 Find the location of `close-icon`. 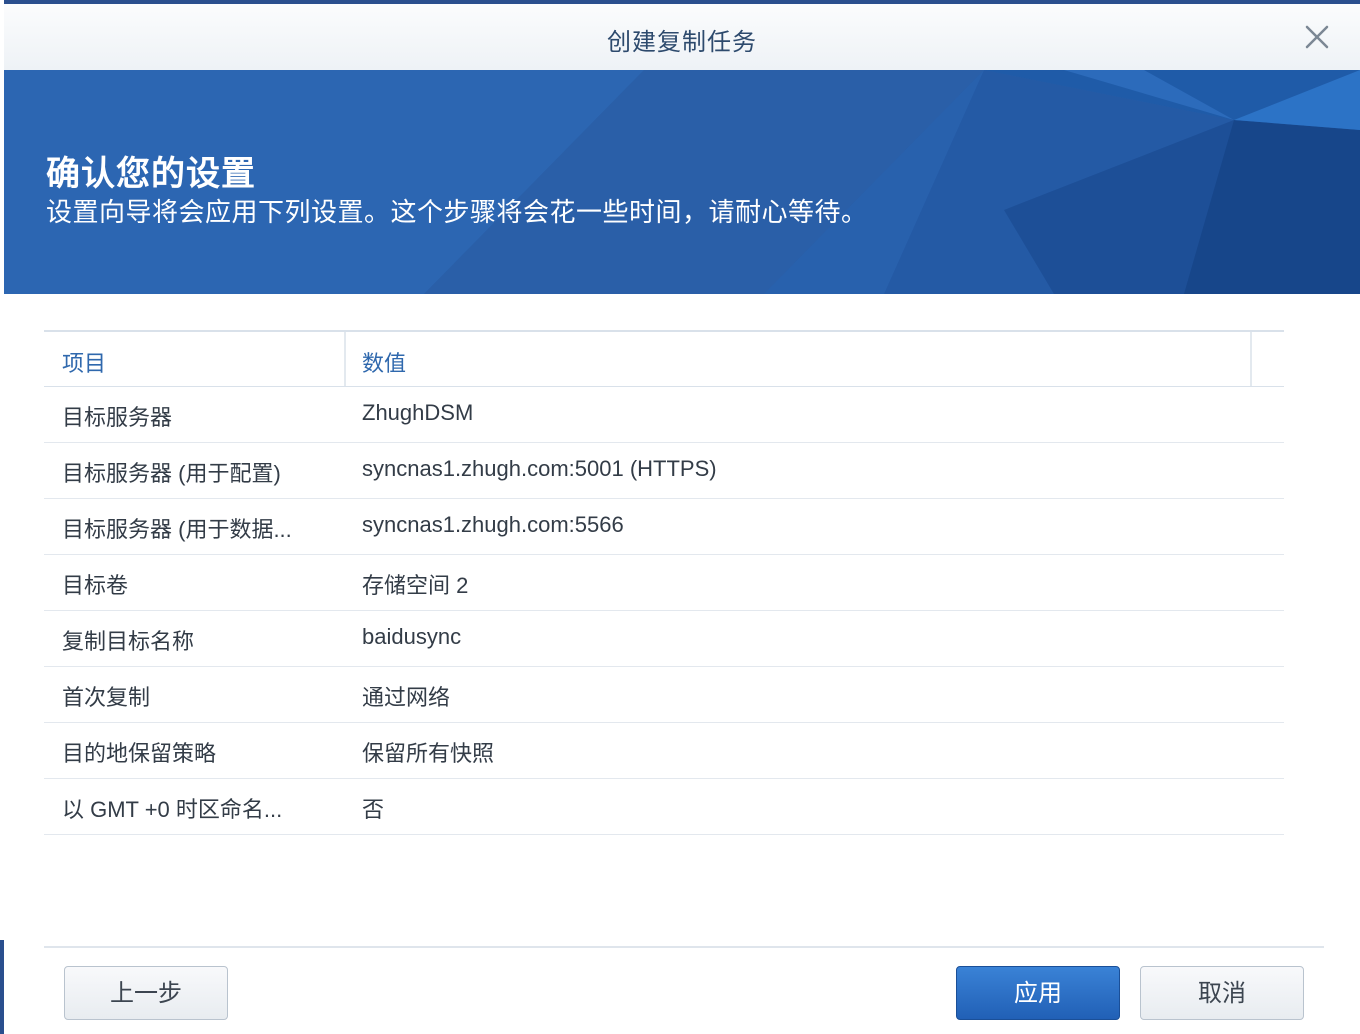

close-icon is located at coordinates (1317, 37).